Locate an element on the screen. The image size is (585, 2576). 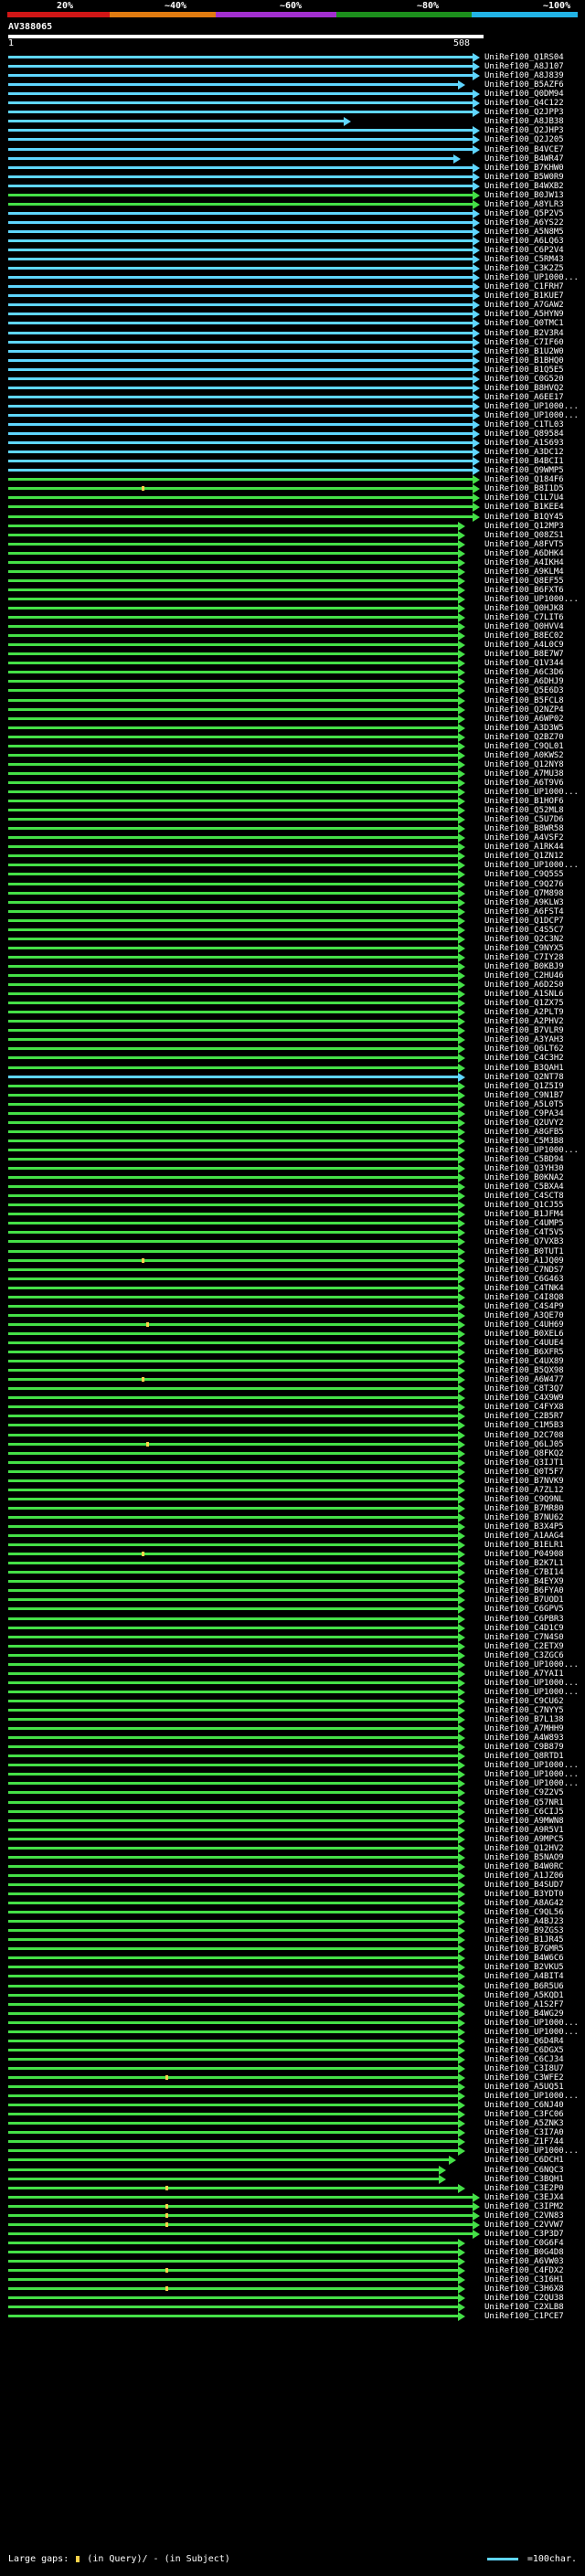
hit-row: UniRef100_A9KLM4 is located at coordinates (293, 572).